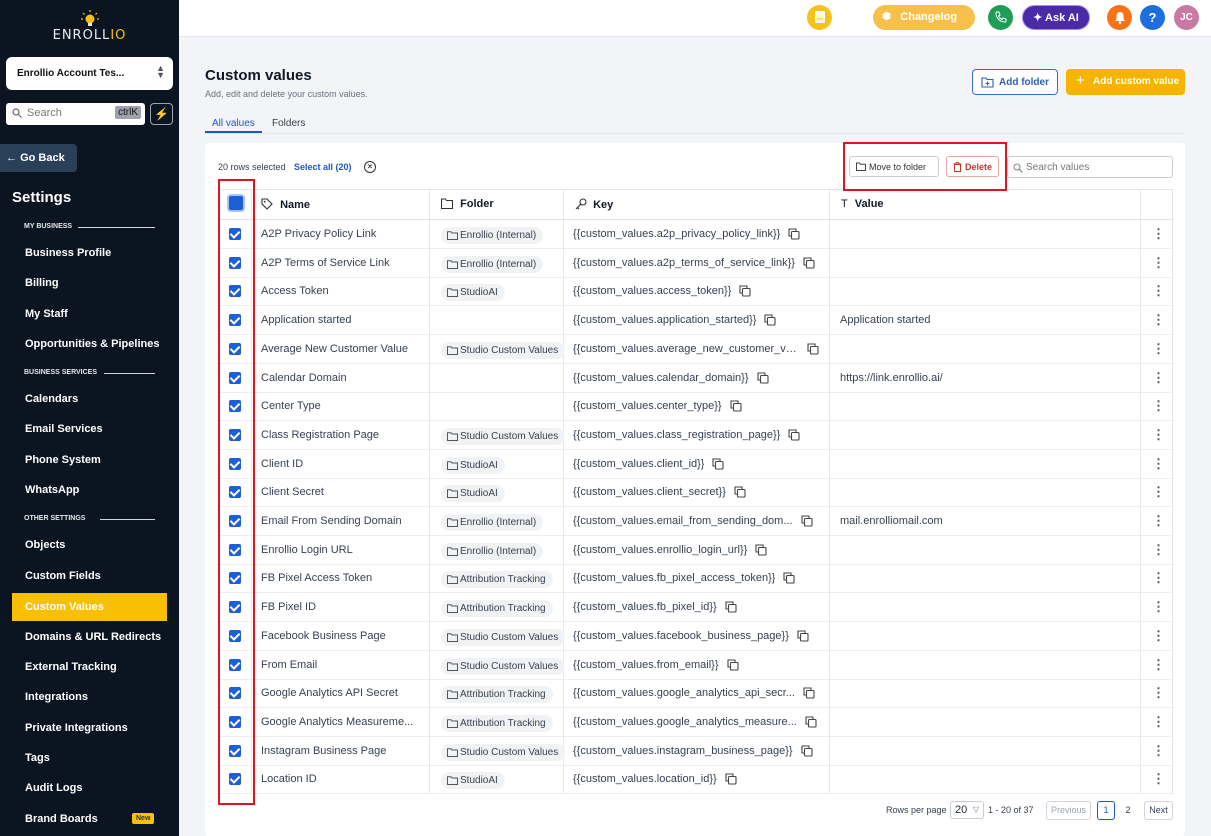 The image size is (1211, 836). What do you see at coordinates (89, 607) in the screenshot?
I see `sidebar-item-custom-values: Custom Values` at bounding box center [89, 607].